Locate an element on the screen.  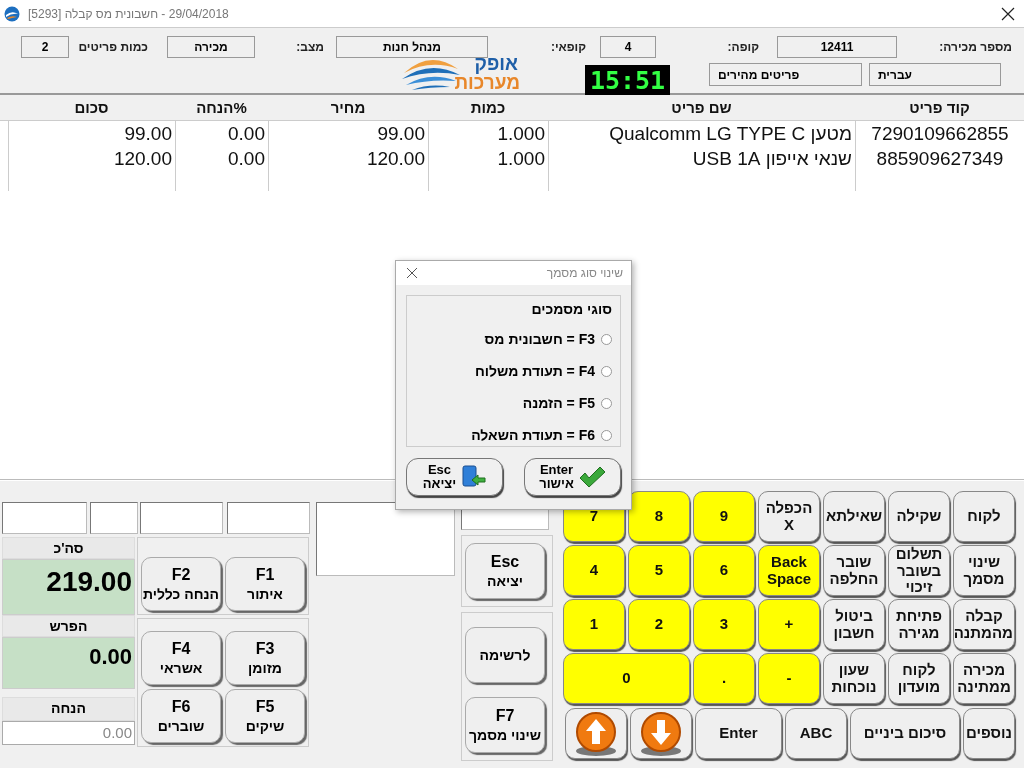
keypad-key: שאילתא is located at coordinates (854, 516).